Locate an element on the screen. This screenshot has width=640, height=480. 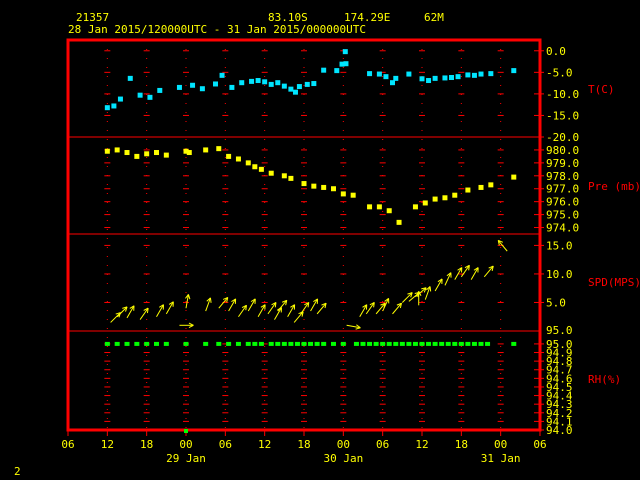
rh-top-tick-label: 95.0 is located at coordinates (559, 330).